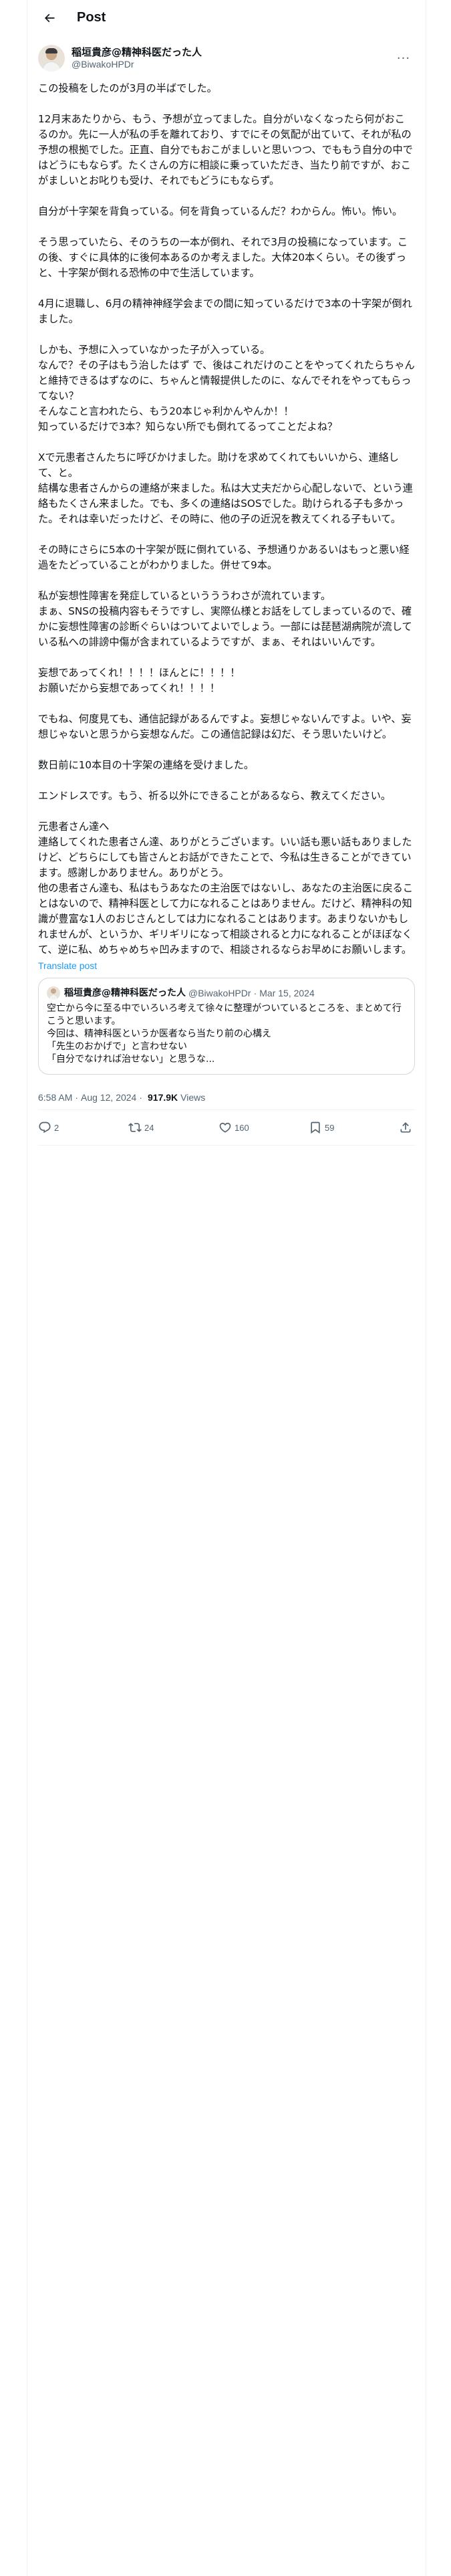  Describe the element at coordinates (55, 1097) in the screenshot. I see `post-time: 6:58 AM` at that location.